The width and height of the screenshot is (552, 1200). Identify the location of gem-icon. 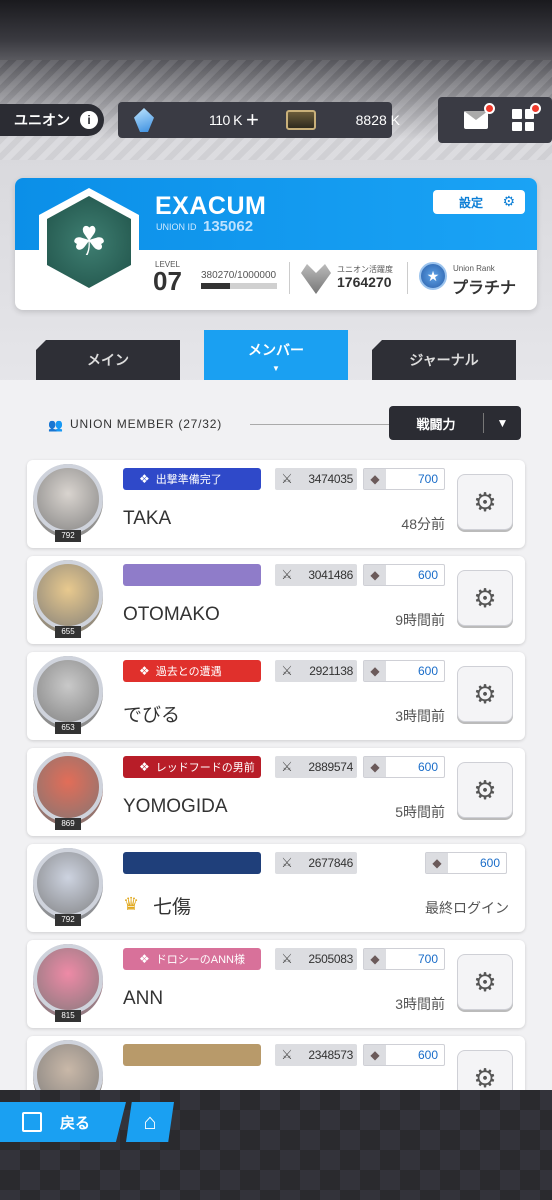
(144, 120).